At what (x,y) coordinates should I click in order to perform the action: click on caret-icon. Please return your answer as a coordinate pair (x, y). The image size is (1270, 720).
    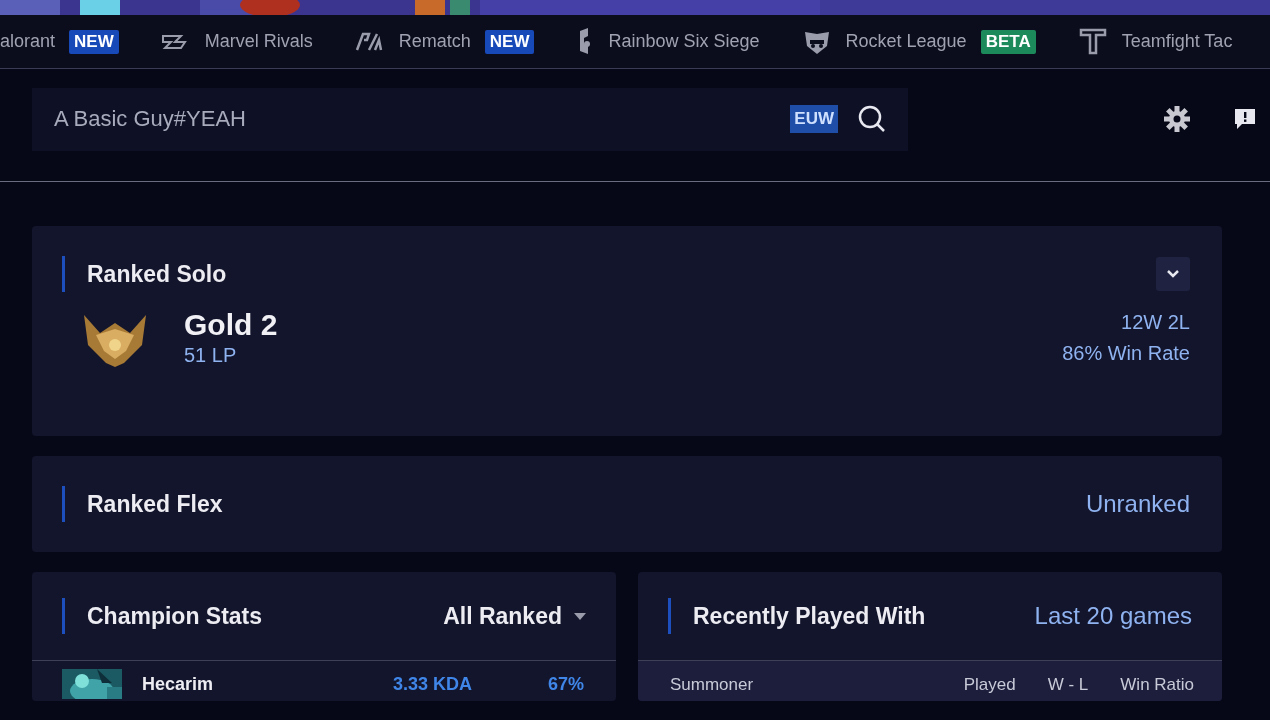
    Looking at the image, I should click on (580, 616).